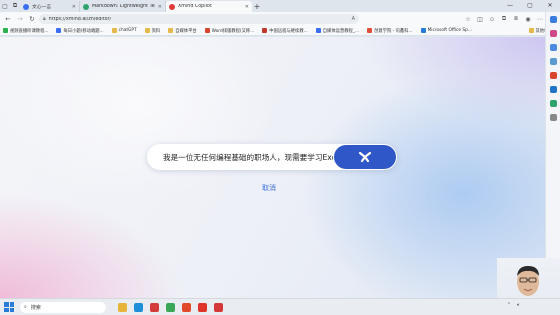  Describe the element at coordinates (32, 19) in the screenshot. I see `refresh-icon: ↻` at that location.